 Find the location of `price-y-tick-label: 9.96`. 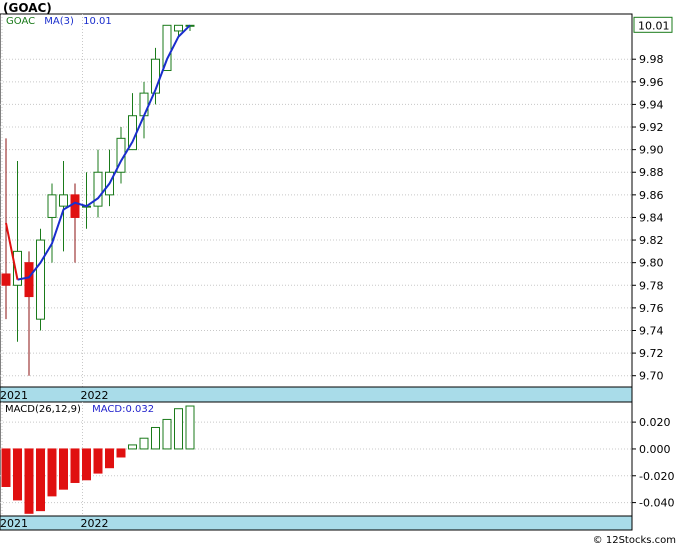

price-y-tick-label: 9.96 is located at coordinates (651, 82).